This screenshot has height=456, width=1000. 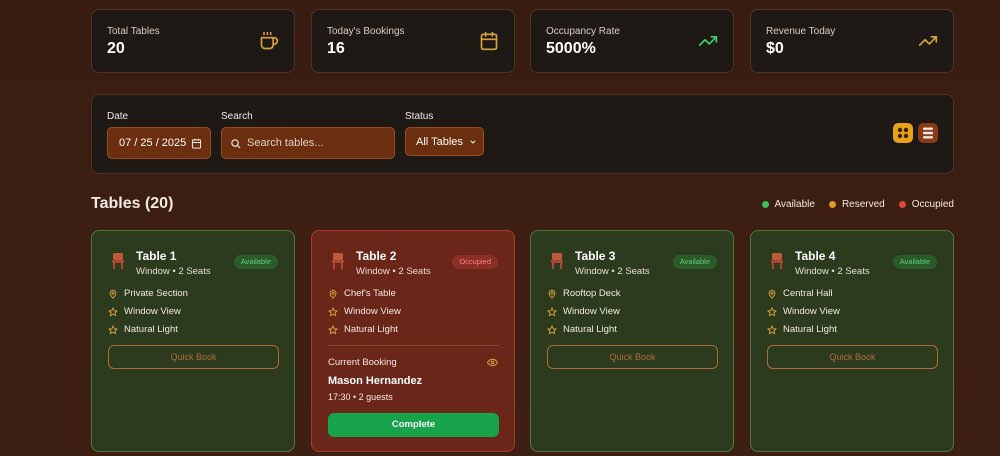 What do you see at coordinates (592, 293) in the screenshot?
I see `feature-label: Rooftop Deck` at bounding box center [592, 293].